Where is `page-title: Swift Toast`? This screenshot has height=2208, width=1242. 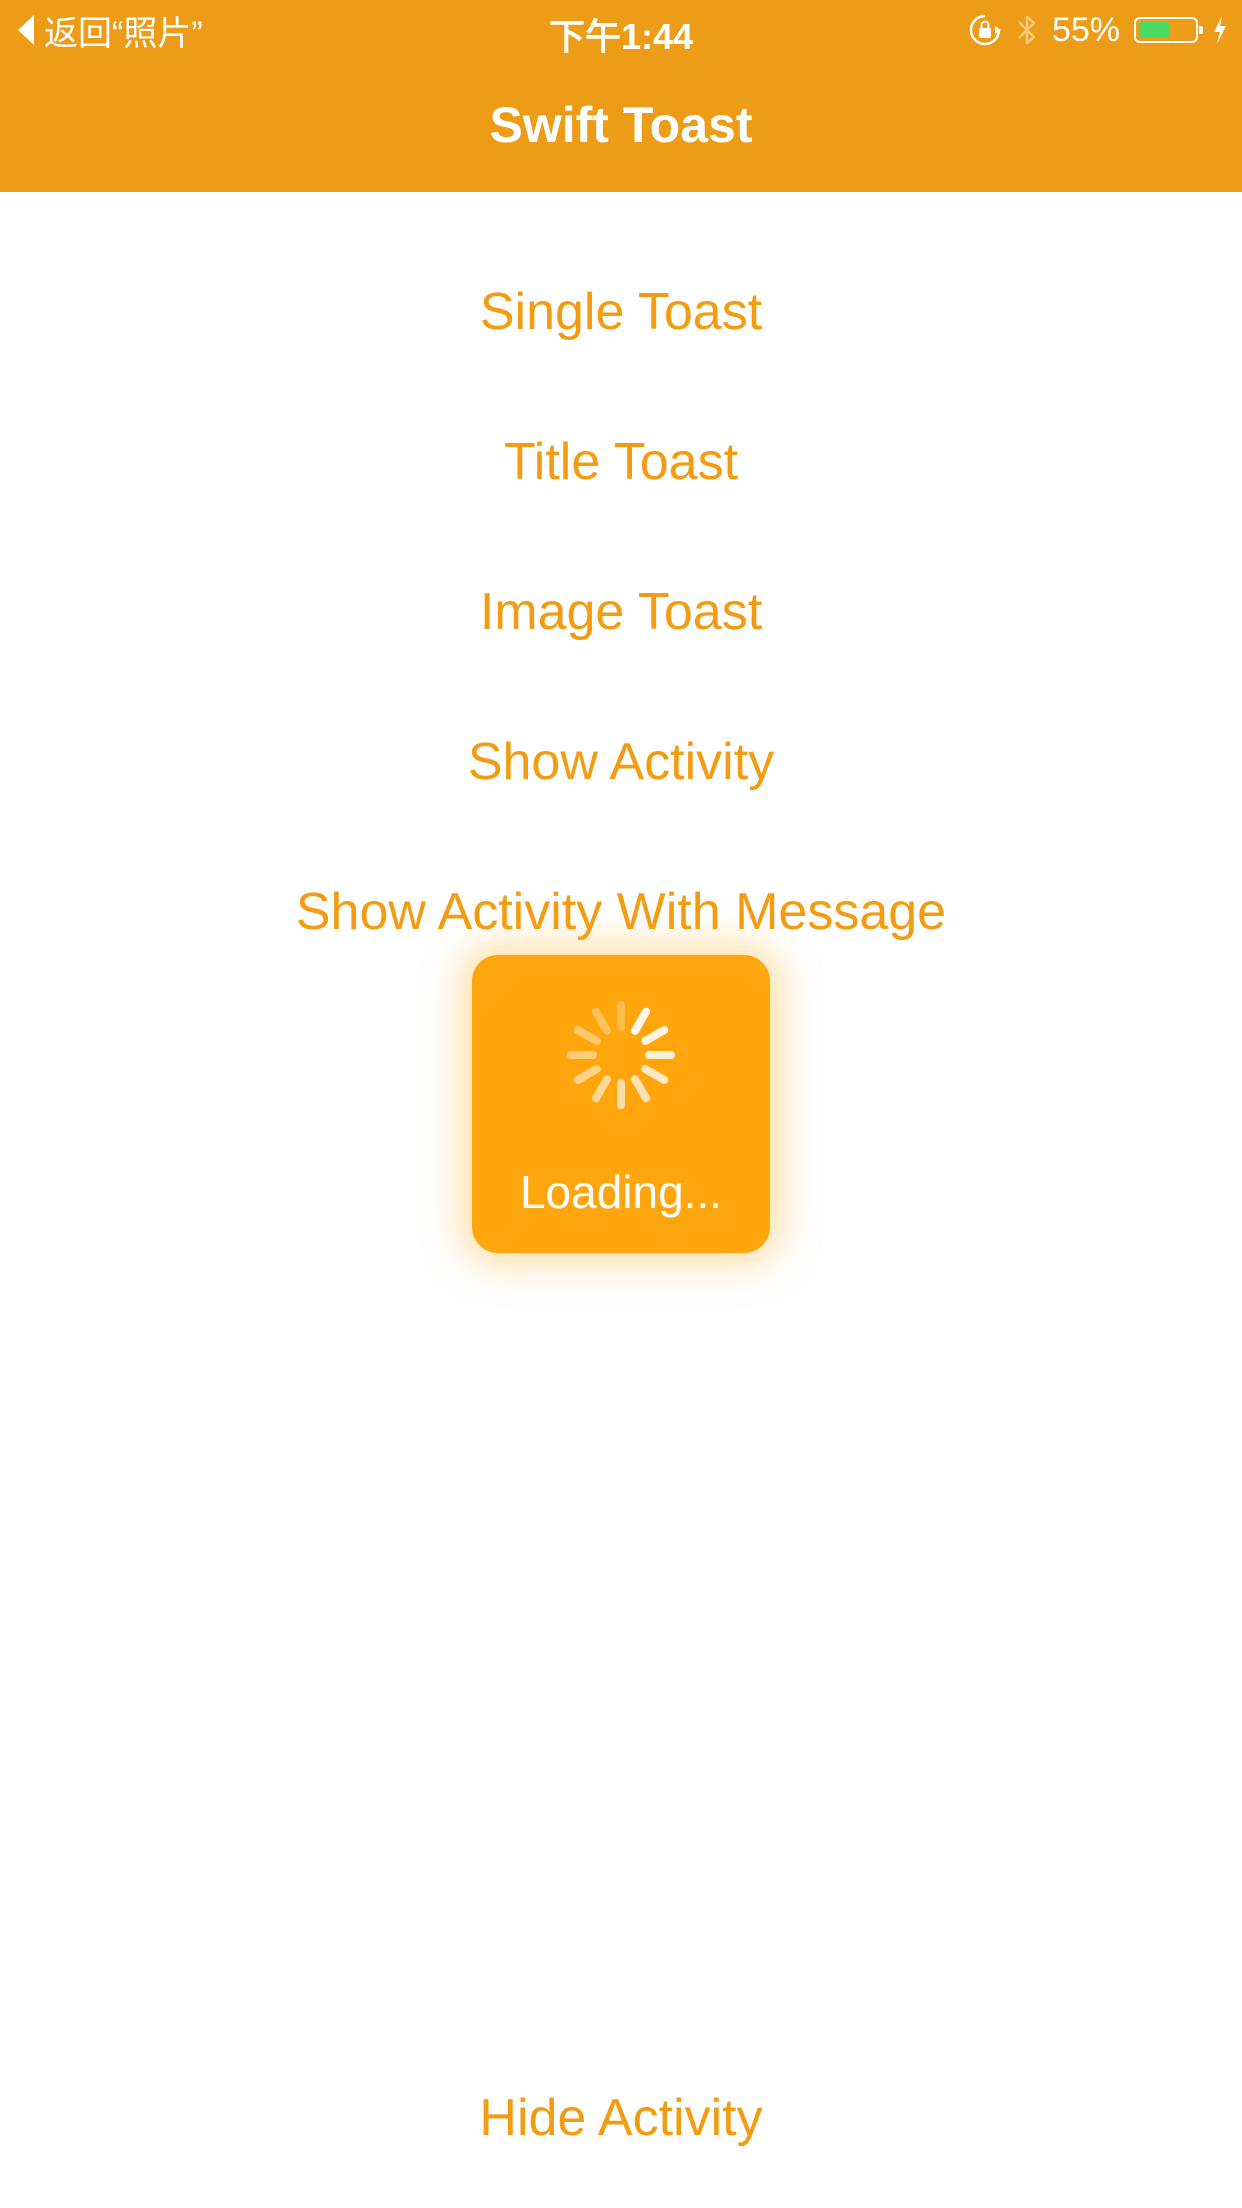 page-title: Swift Toast is located at coordinates (621, 125).